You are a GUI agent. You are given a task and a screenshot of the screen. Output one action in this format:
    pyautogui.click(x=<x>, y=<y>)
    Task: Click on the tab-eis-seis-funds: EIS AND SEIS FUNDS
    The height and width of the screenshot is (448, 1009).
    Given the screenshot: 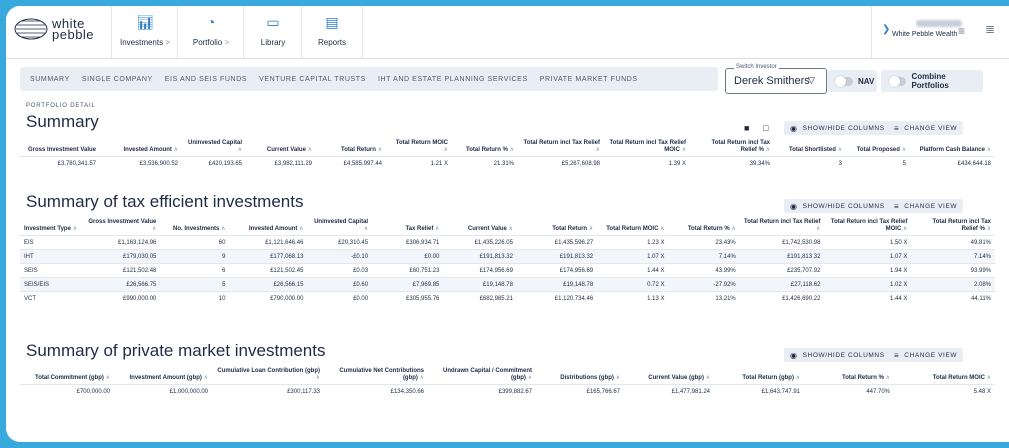 What is the action you would take?
    pyautogui.click(x=206, y=79)
    